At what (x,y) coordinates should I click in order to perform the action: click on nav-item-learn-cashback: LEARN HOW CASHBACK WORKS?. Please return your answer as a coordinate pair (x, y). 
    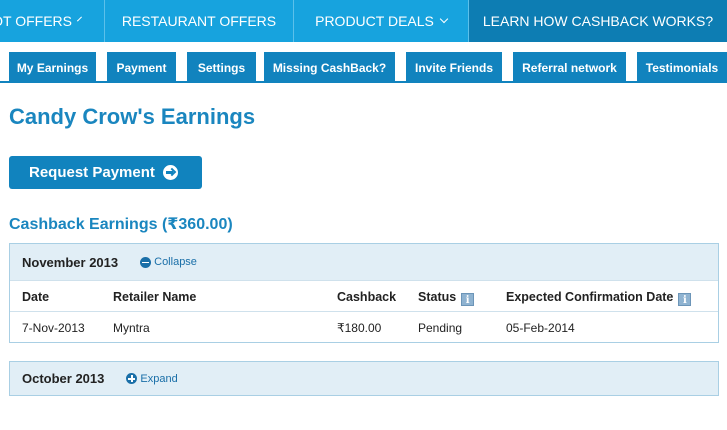
    Looking at the image, I should click on (598, 21).